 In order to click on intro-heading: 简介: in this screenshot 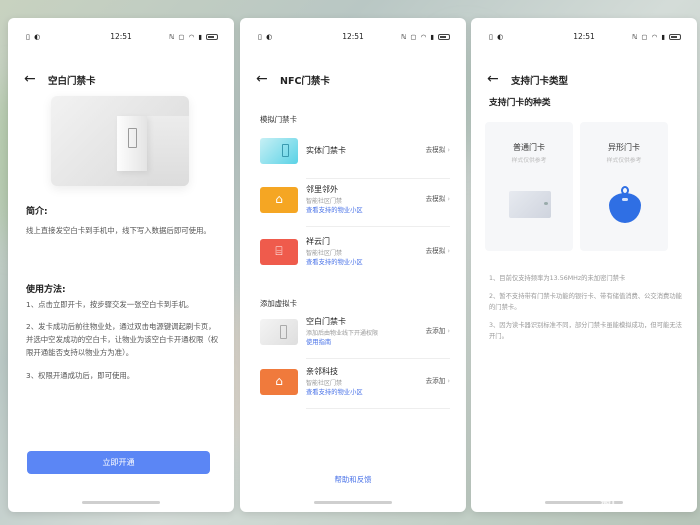, I will do `click(37, 212)`.